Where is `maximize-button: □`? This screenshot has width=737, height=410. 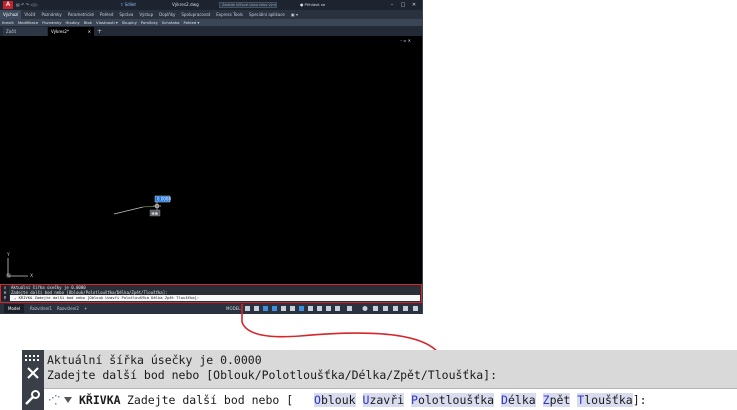
maximize-button: □ is located at coordinates (403, 5).